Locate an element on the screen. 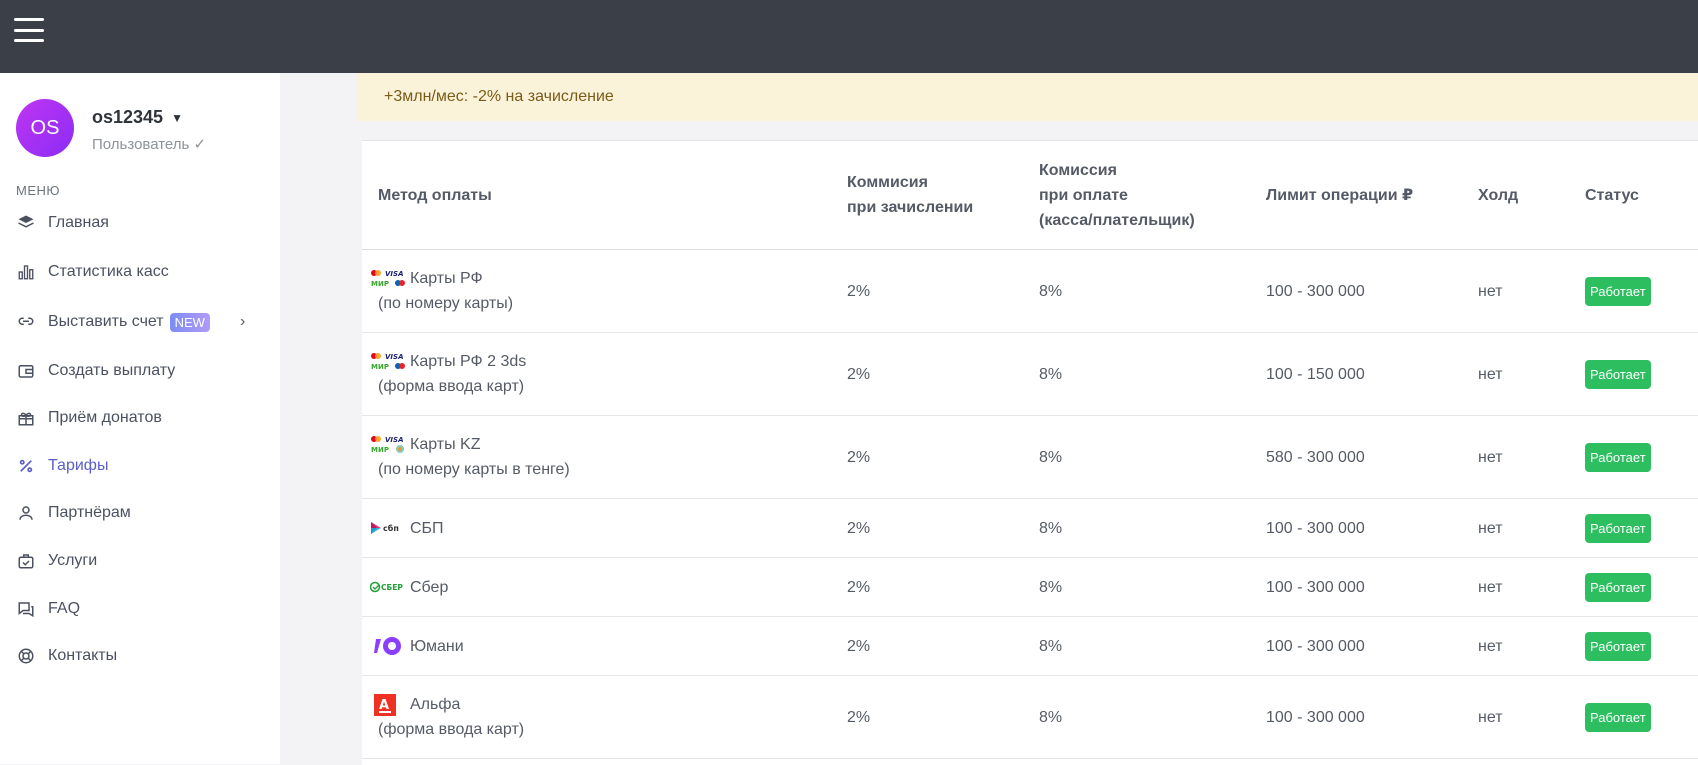  sidebar-item-tariffs: Тарифы is located at coordinates (141, 466).